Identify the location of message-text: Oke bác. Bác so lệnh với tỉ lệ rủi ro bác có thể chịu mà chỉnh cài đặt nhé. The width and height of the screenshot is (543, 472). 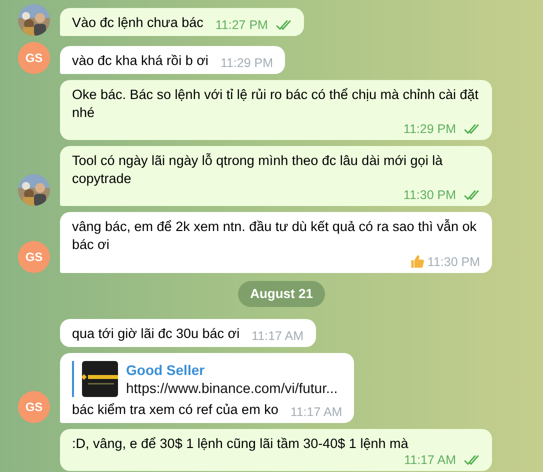
(276, 104).